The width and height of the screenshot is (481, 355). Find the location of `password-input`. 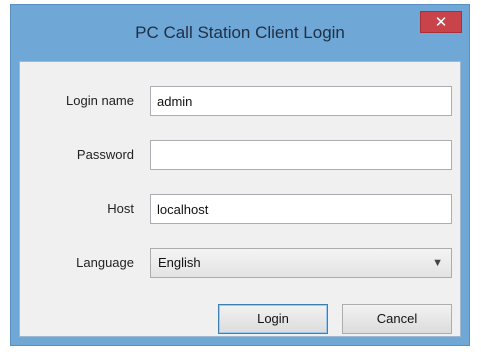

password-input is located at coordinates (301, 155).